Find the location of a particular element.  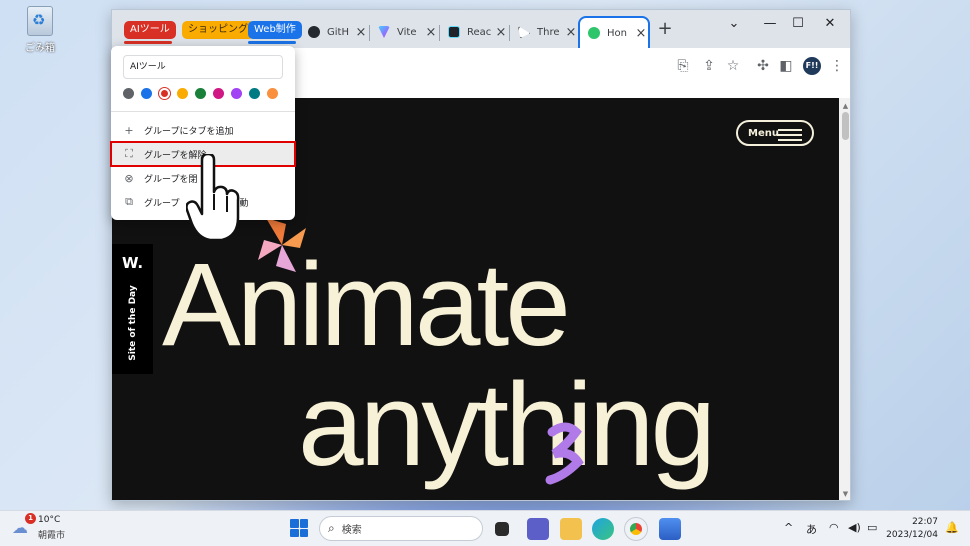

hero-heading-line2: anything is located at coordinates (507, 425).